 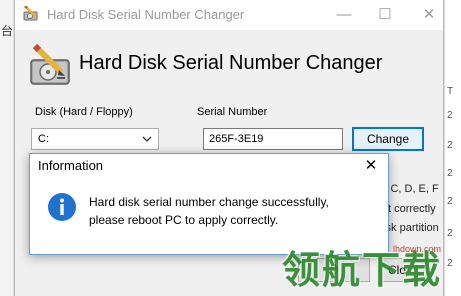 I want to click on disk-select-value: C:, so click(x=43, y=139).